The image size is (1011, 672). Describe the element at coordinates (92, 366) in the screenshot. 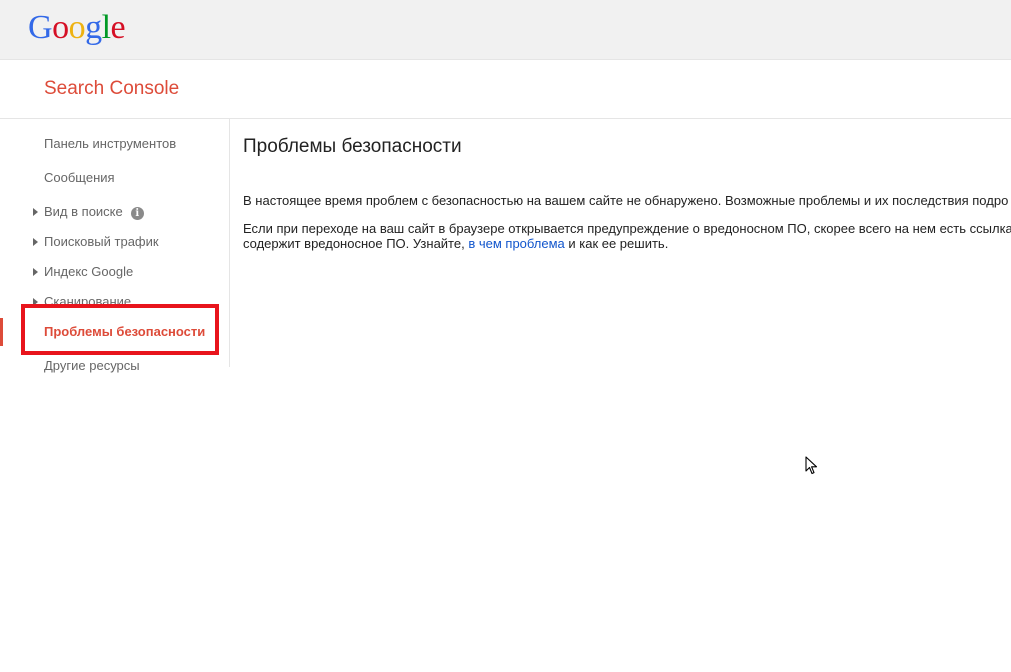

I see `sidebar-item-other-resources: Другие ресурсы` at that location.